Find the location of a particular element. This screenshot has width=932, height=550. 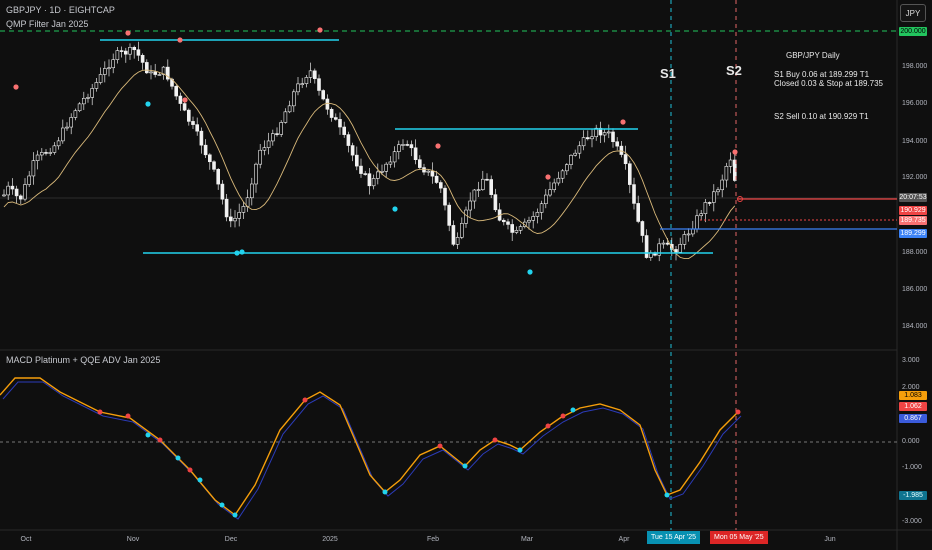

time-label: Dec is located at coordinates (231, 539).